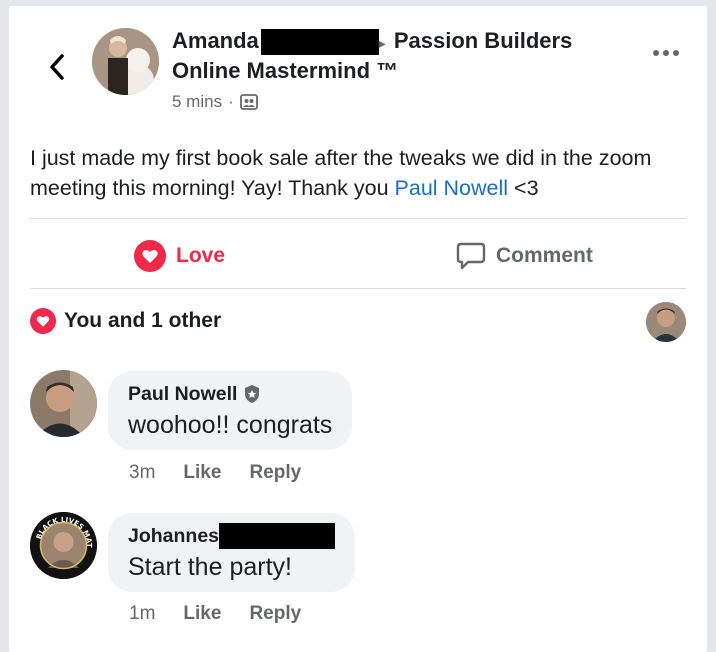  I want to click on reaction-summary: You and 1 other, so click(125, 321).